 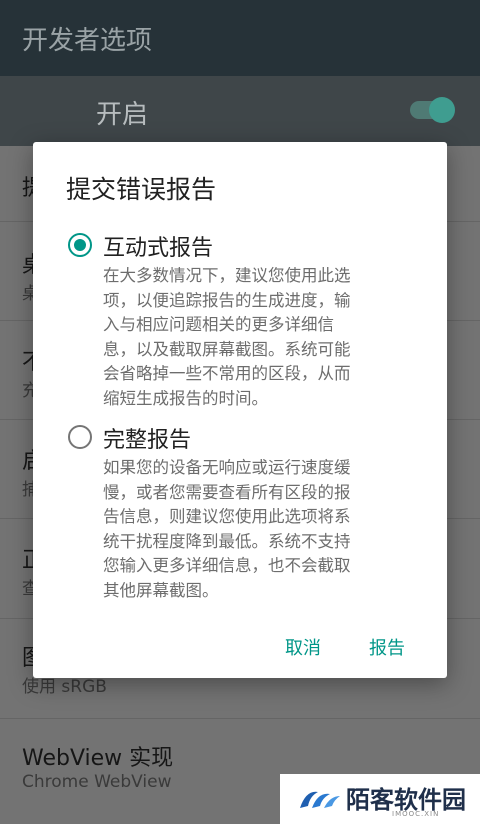 What do you see at coordinates (442, 110) in the screenshot?
I see `master-switch-thumb` at bounding box center [442, 110].